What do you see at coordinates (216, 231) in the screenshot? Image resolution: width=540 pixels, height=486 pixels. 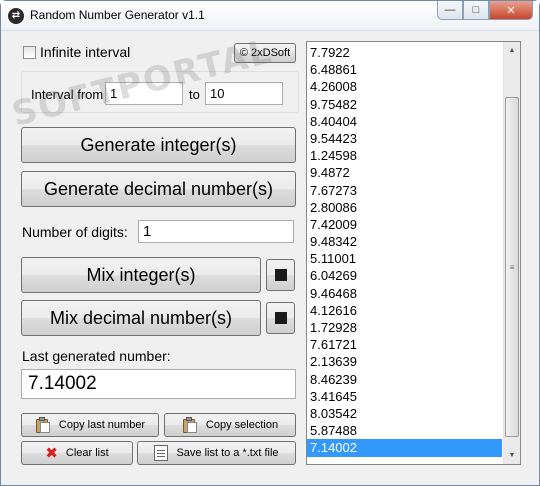 I see `digits-input: 1` at bounding box center [216, 231].